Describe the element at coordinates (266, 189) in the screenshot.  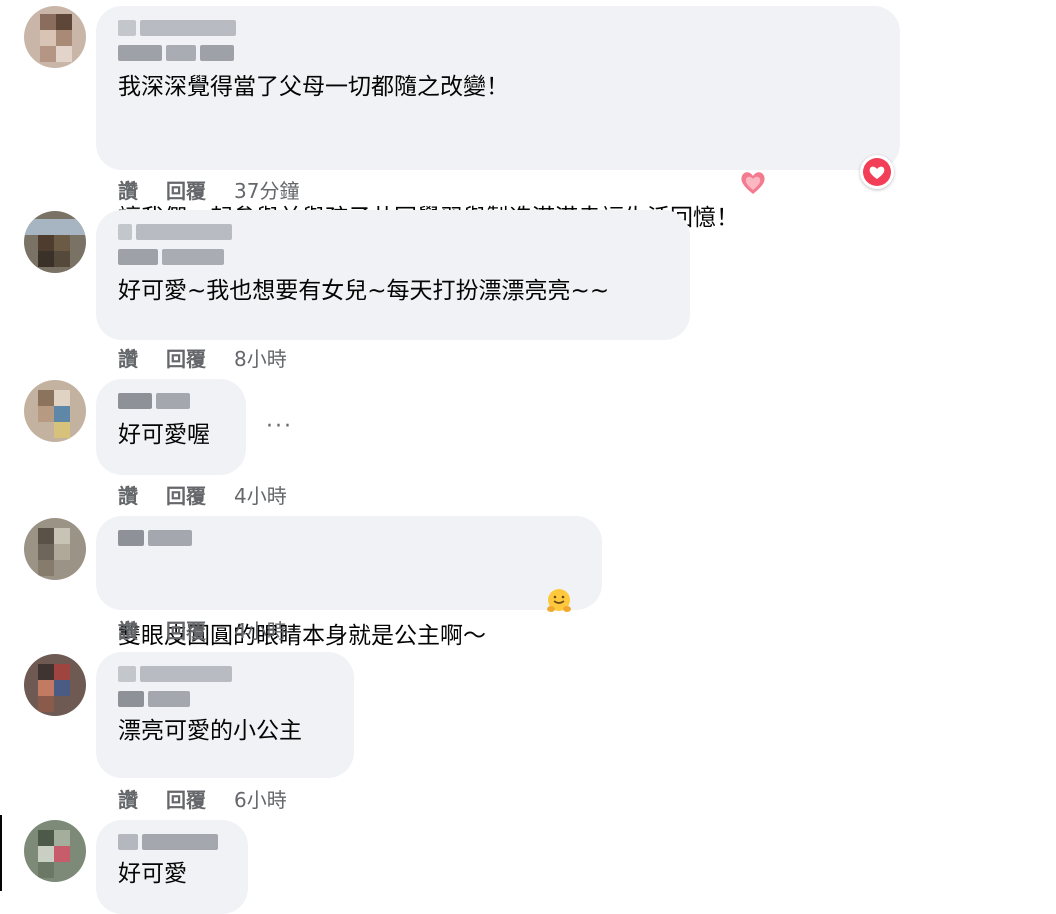
I see `timestamp: 37分鐘` at that location.